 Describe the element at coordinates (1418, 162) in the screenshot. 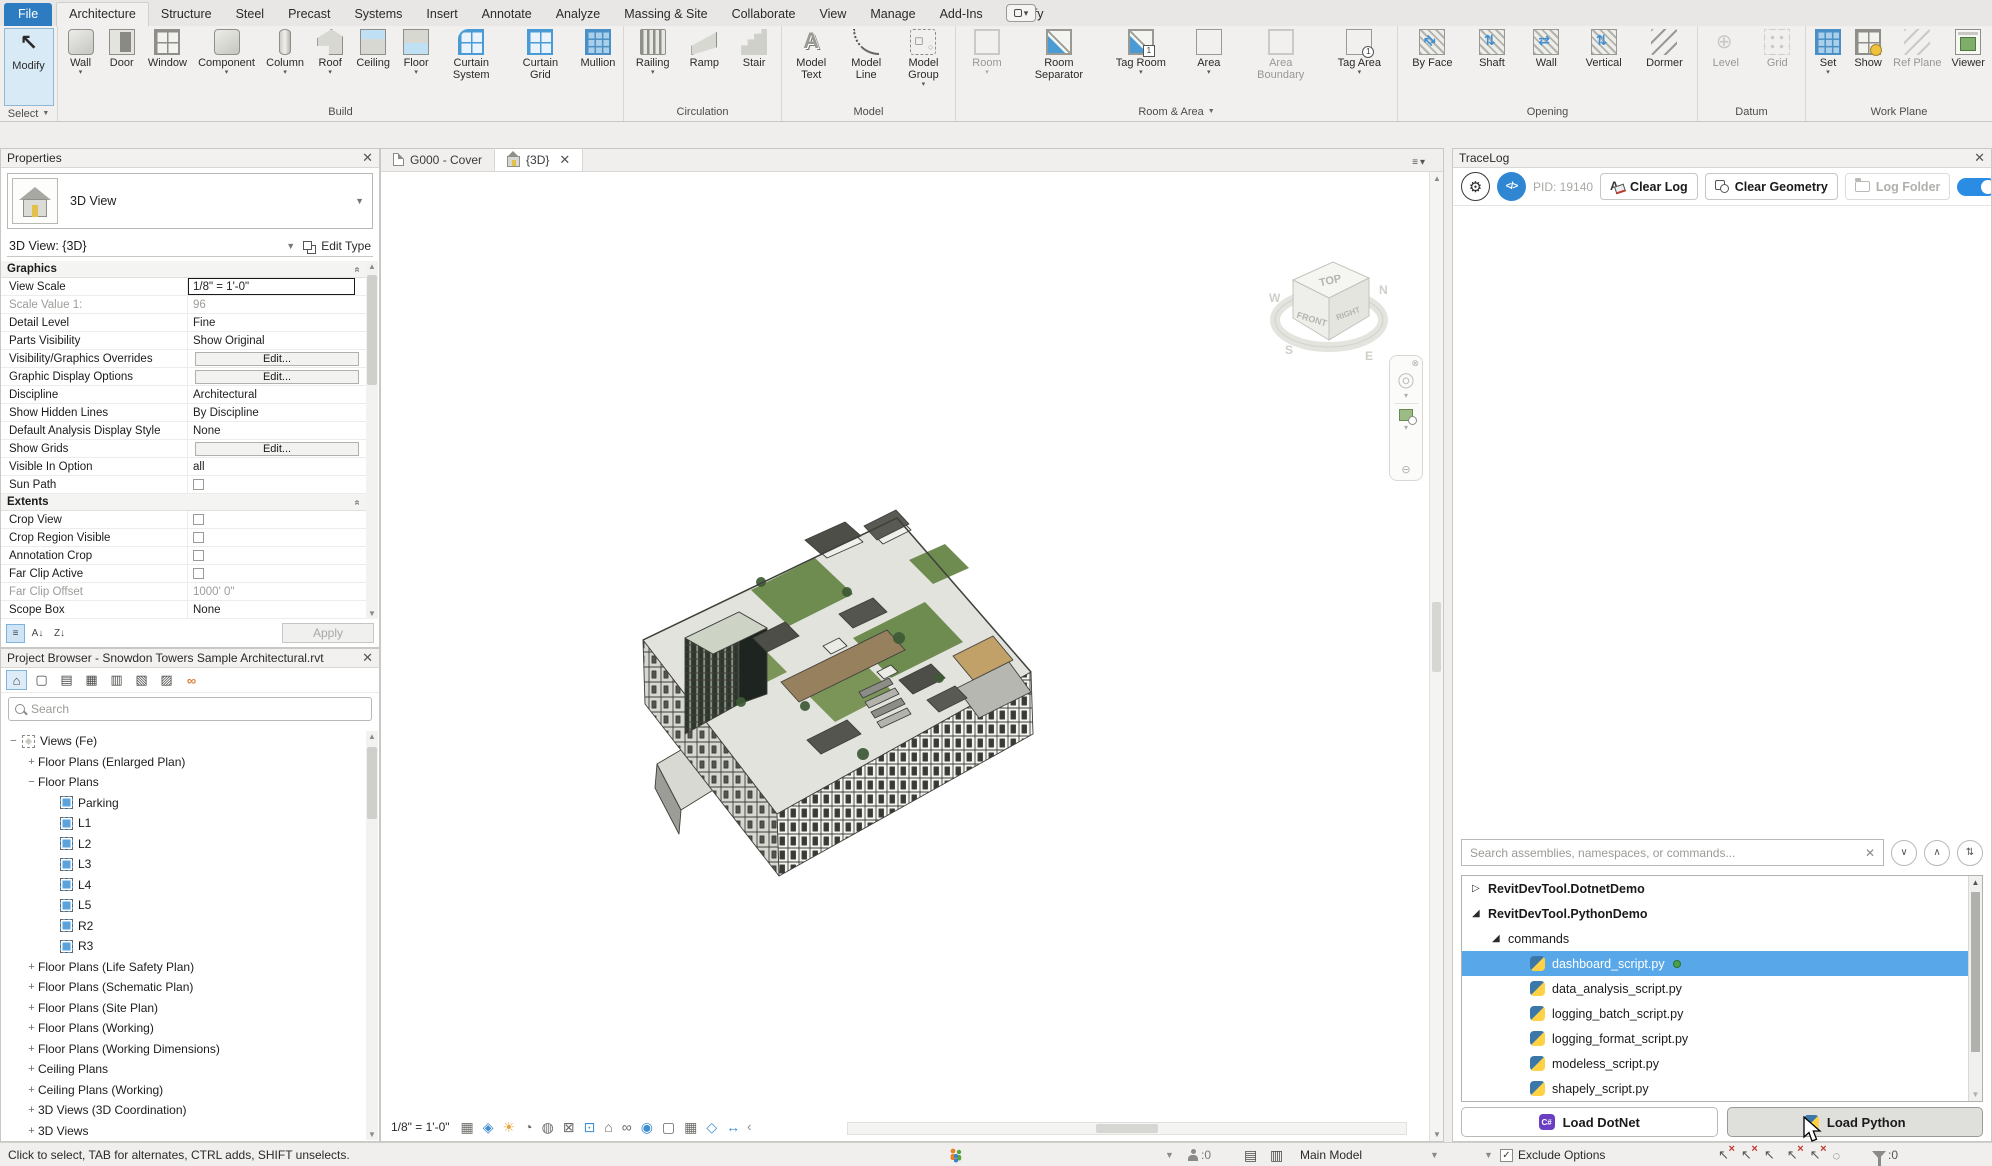

I see `tab-list-icon: ≡ ▾` at that location.